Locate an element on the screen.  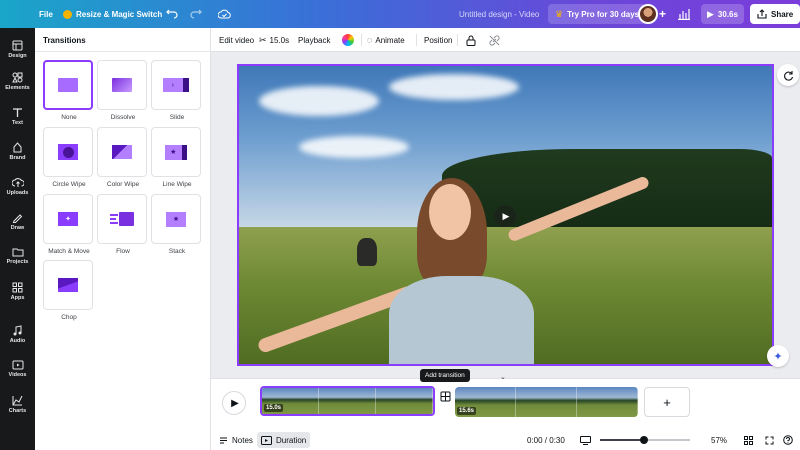
file-menu: File is located at coordinates (46, 14).